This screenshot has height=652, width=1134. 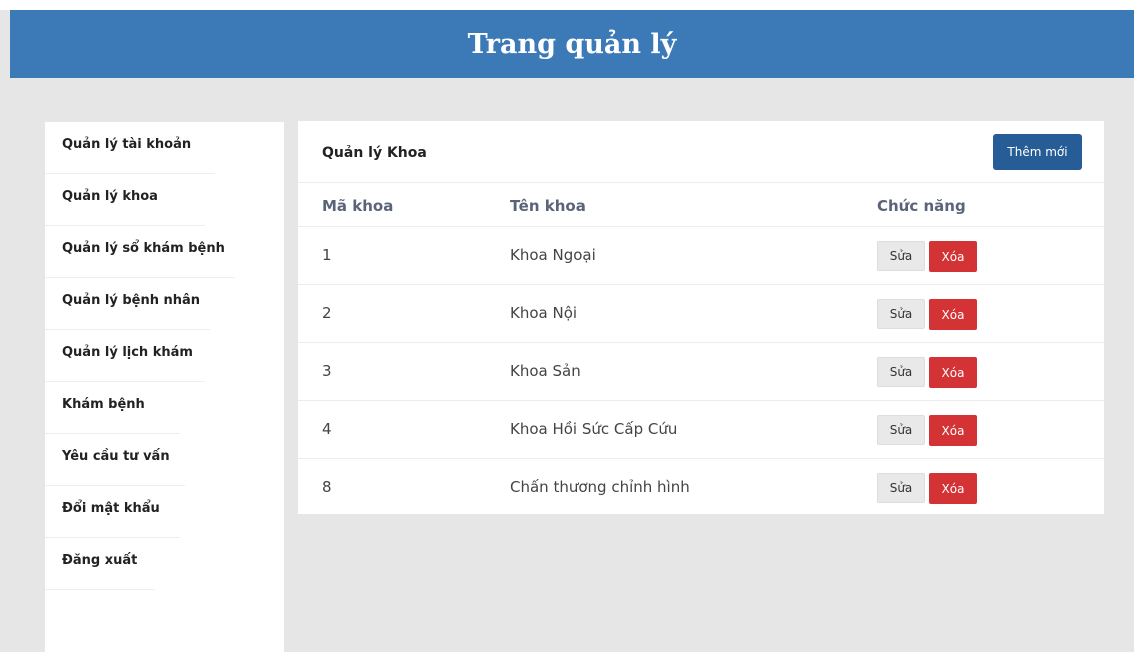 I want to click on department-name: Khoa Ngoại, so click(x=553, y=255).